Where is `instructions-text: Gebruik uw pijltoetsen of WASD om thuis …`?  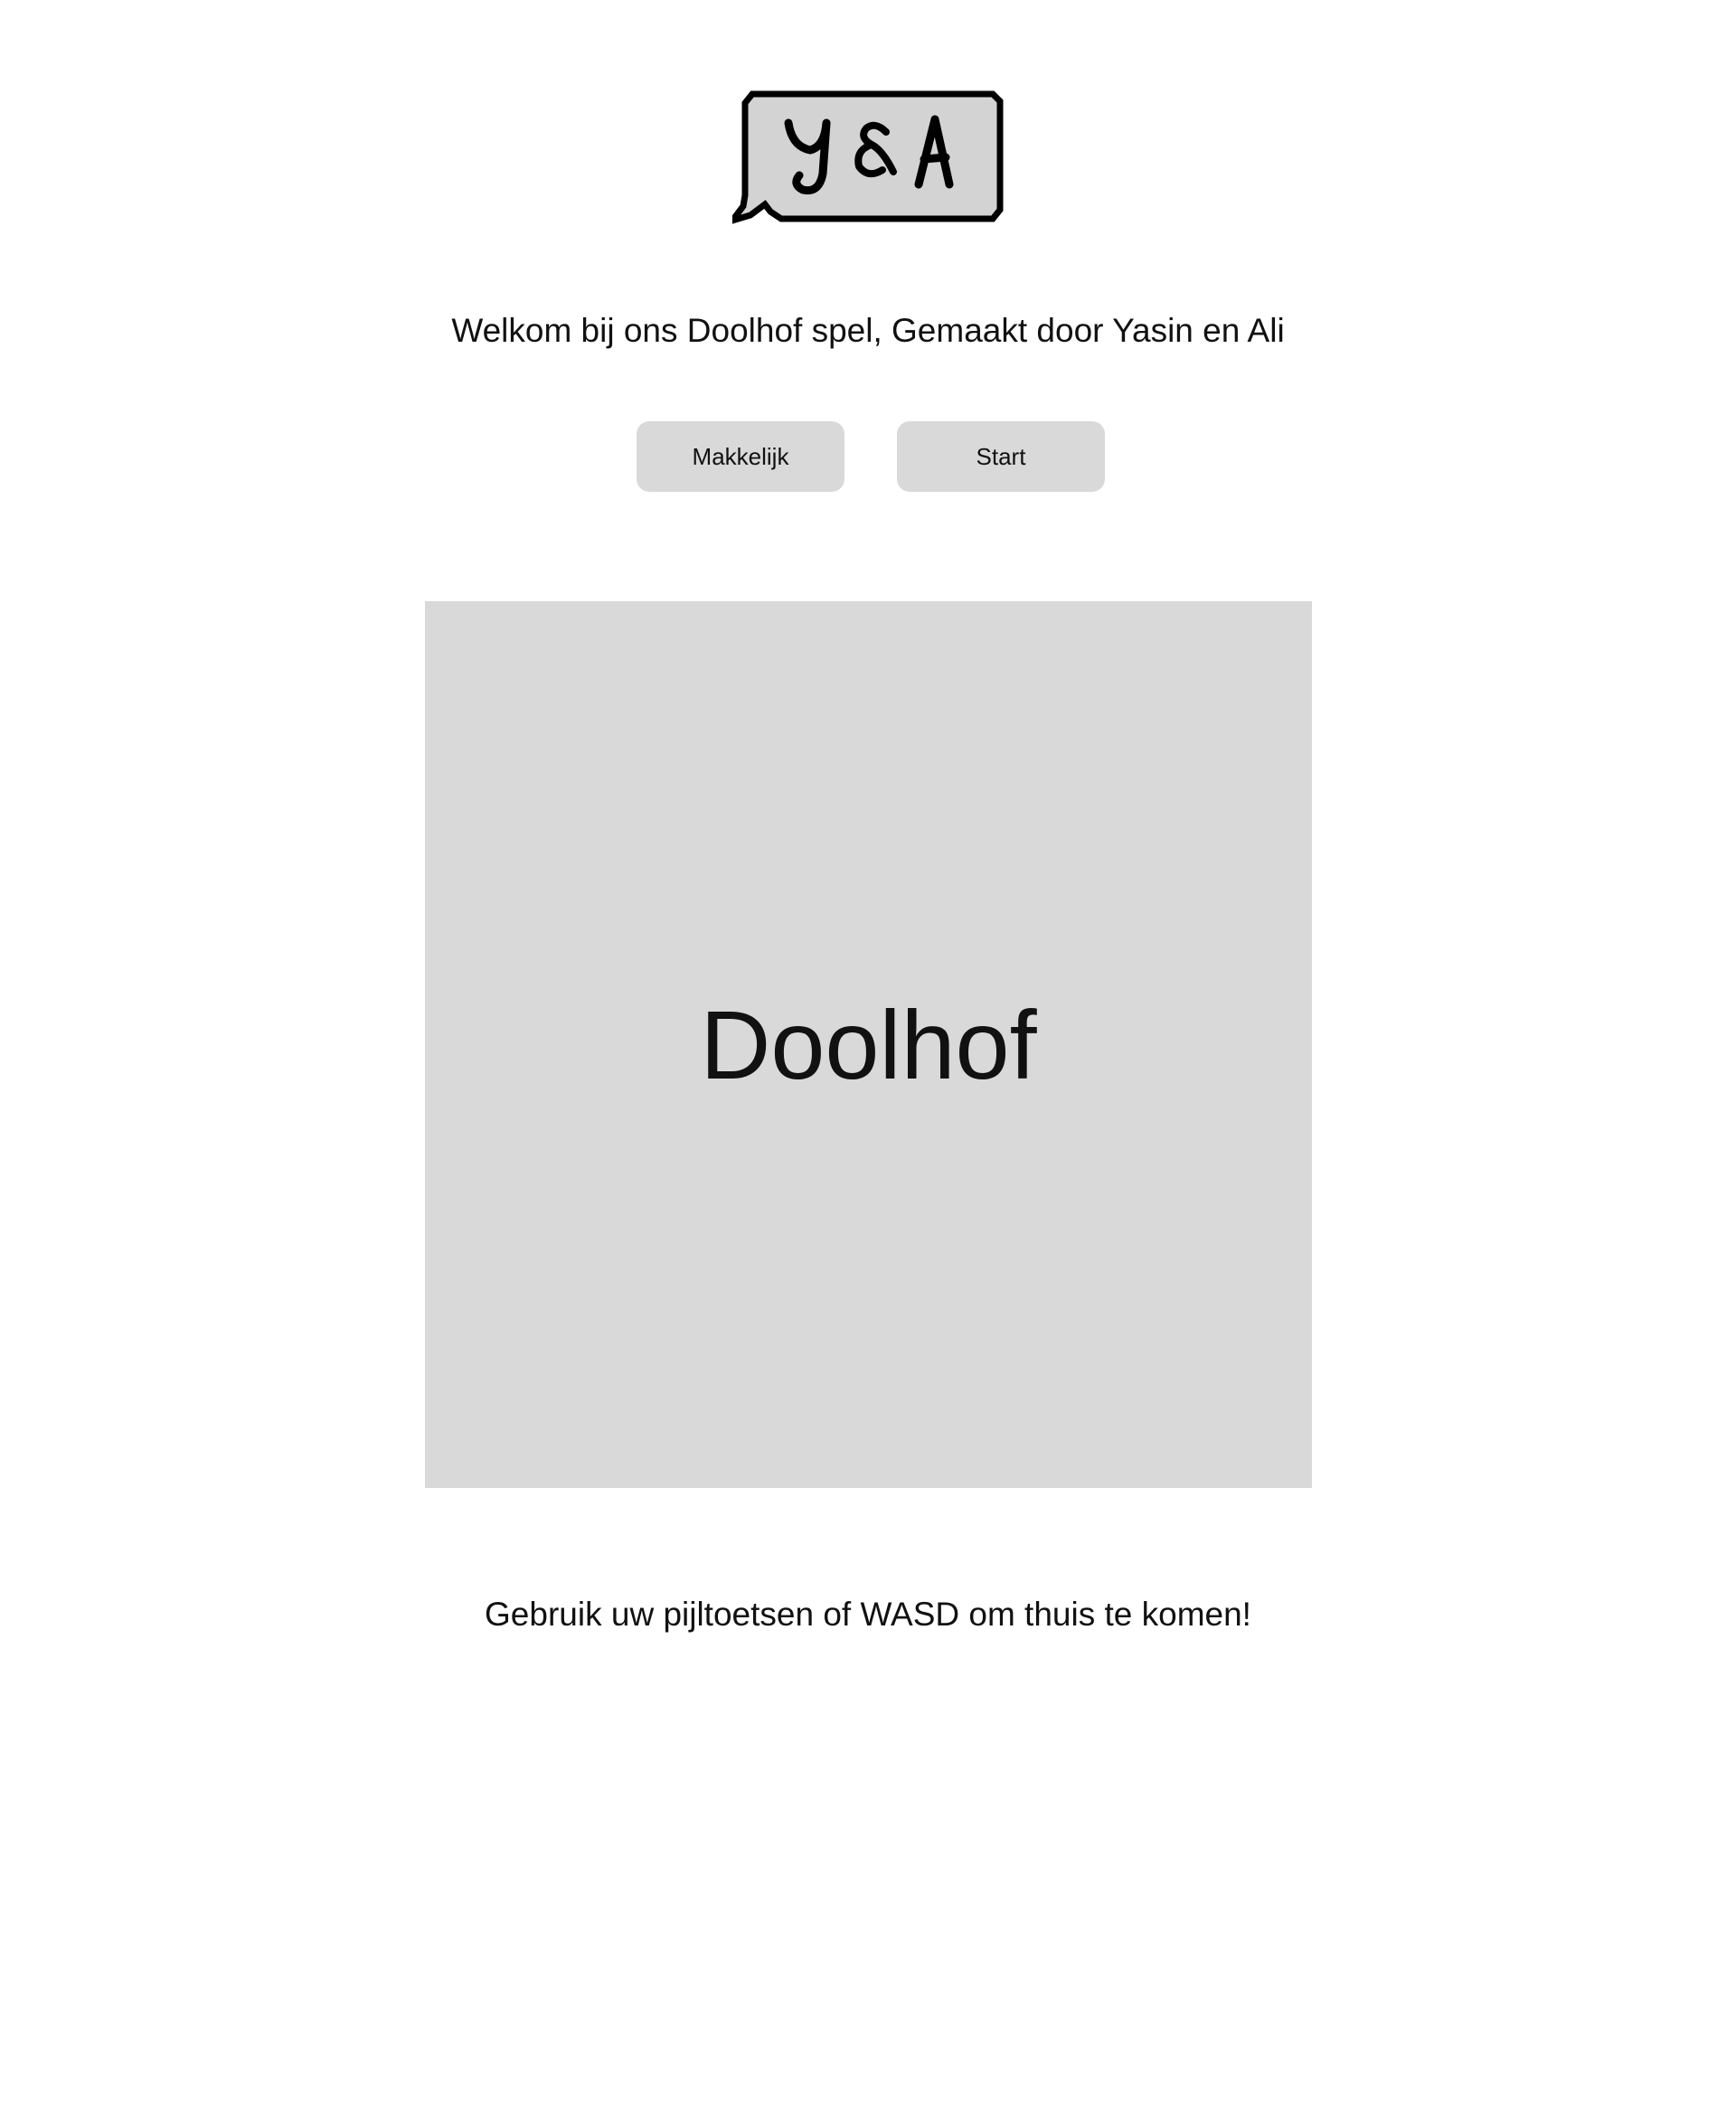
instructions-text: Gebruik uw pijltoetsen of WASD om thuis … is located at coordinates (868, 1615).